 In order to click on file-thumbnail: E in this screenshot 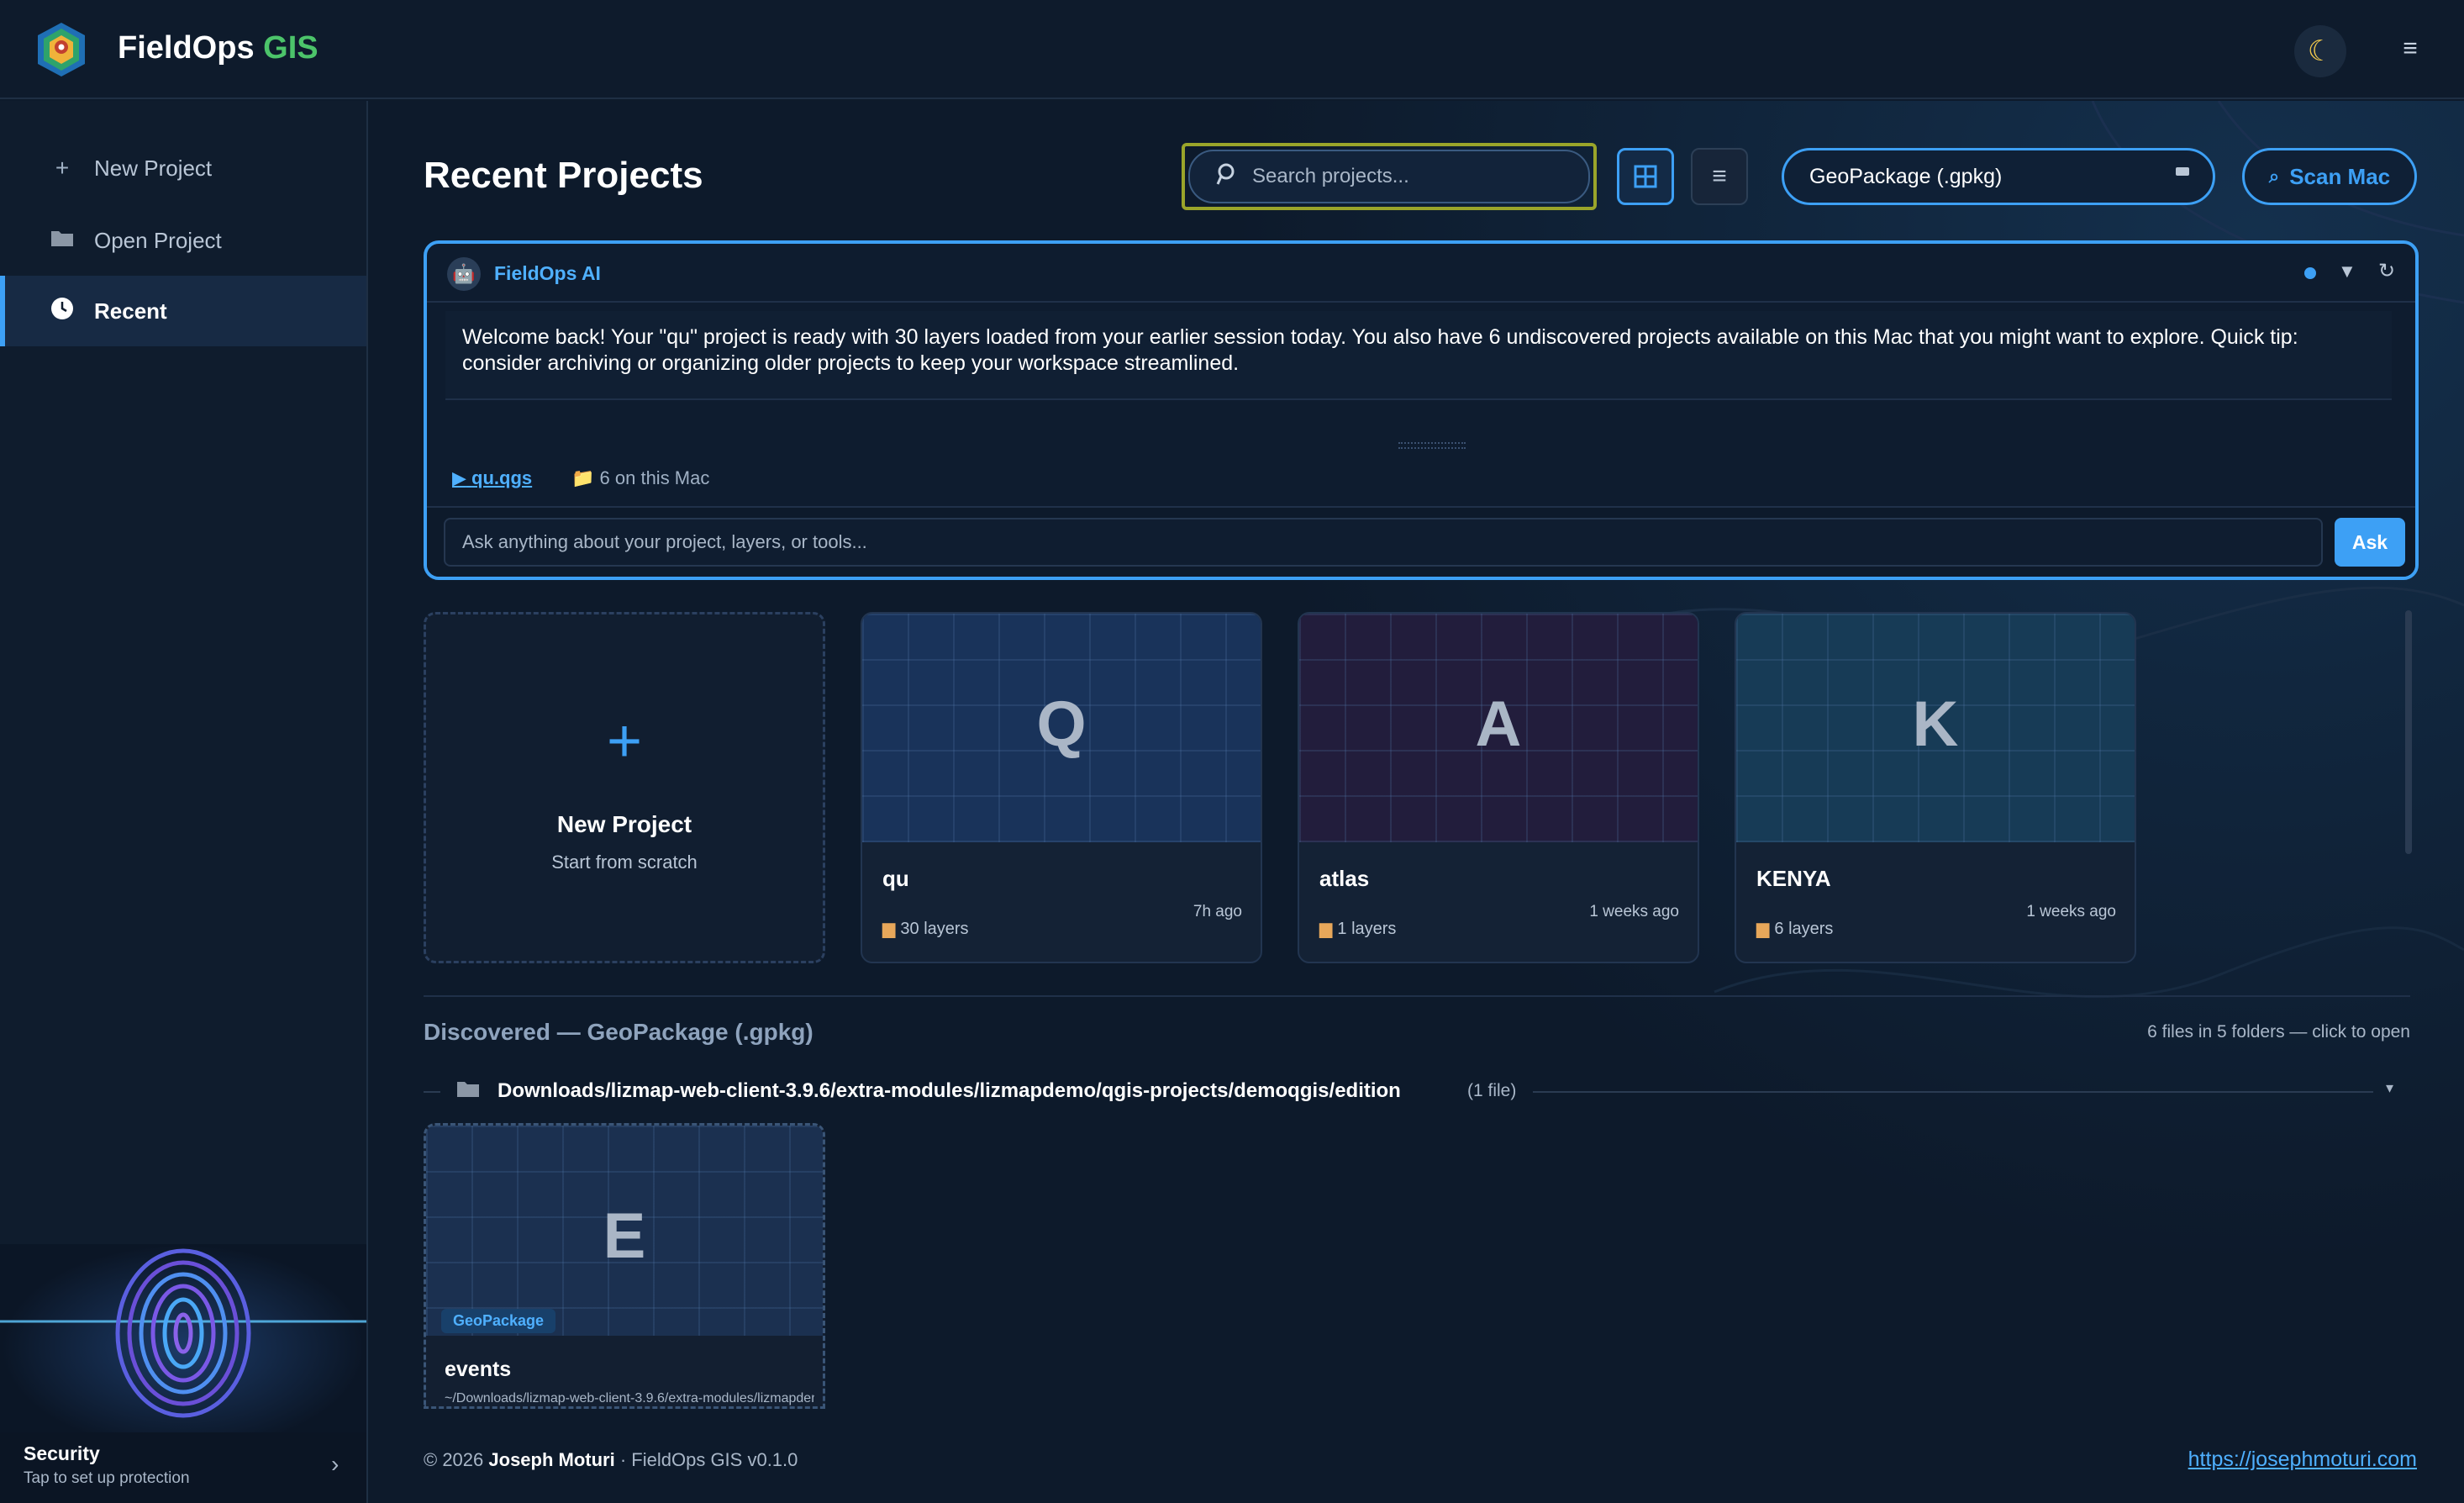, I will do `click(624, 1231)`.